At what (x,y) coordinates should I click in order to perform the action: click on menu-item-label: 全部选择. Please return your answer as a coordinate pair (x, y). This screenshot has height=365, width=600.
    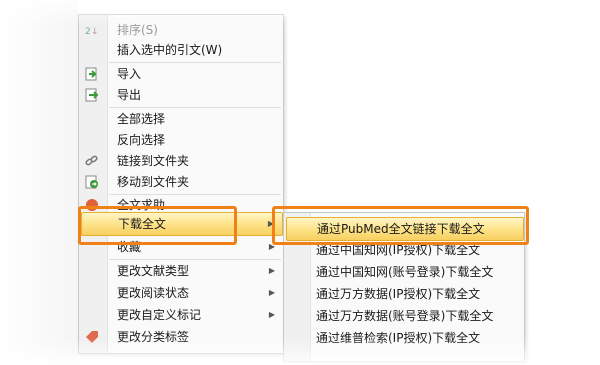
    Looking at the image, I should click on (141, 119).